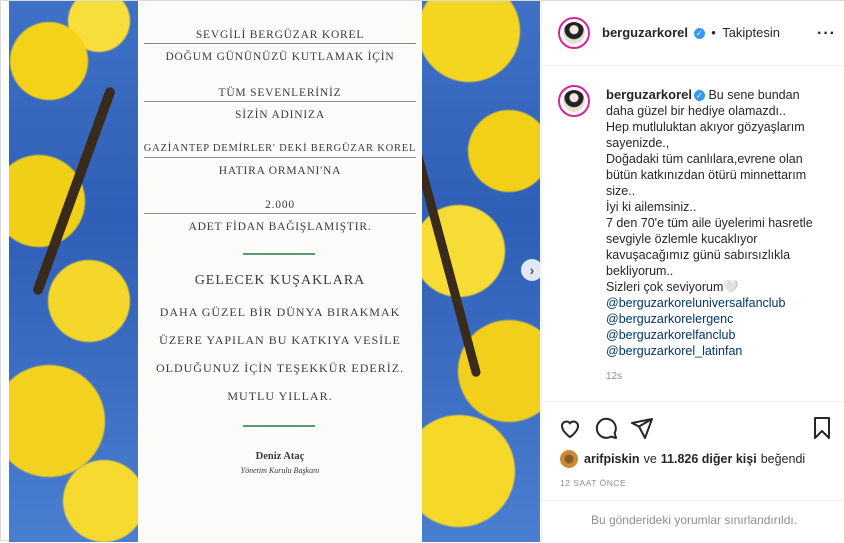 The width and height of the screenshot is (844, 543). I want to click on cert-line: ADET FİDAN BAĞIŞLAMIŞTIR., so click(280, 227).